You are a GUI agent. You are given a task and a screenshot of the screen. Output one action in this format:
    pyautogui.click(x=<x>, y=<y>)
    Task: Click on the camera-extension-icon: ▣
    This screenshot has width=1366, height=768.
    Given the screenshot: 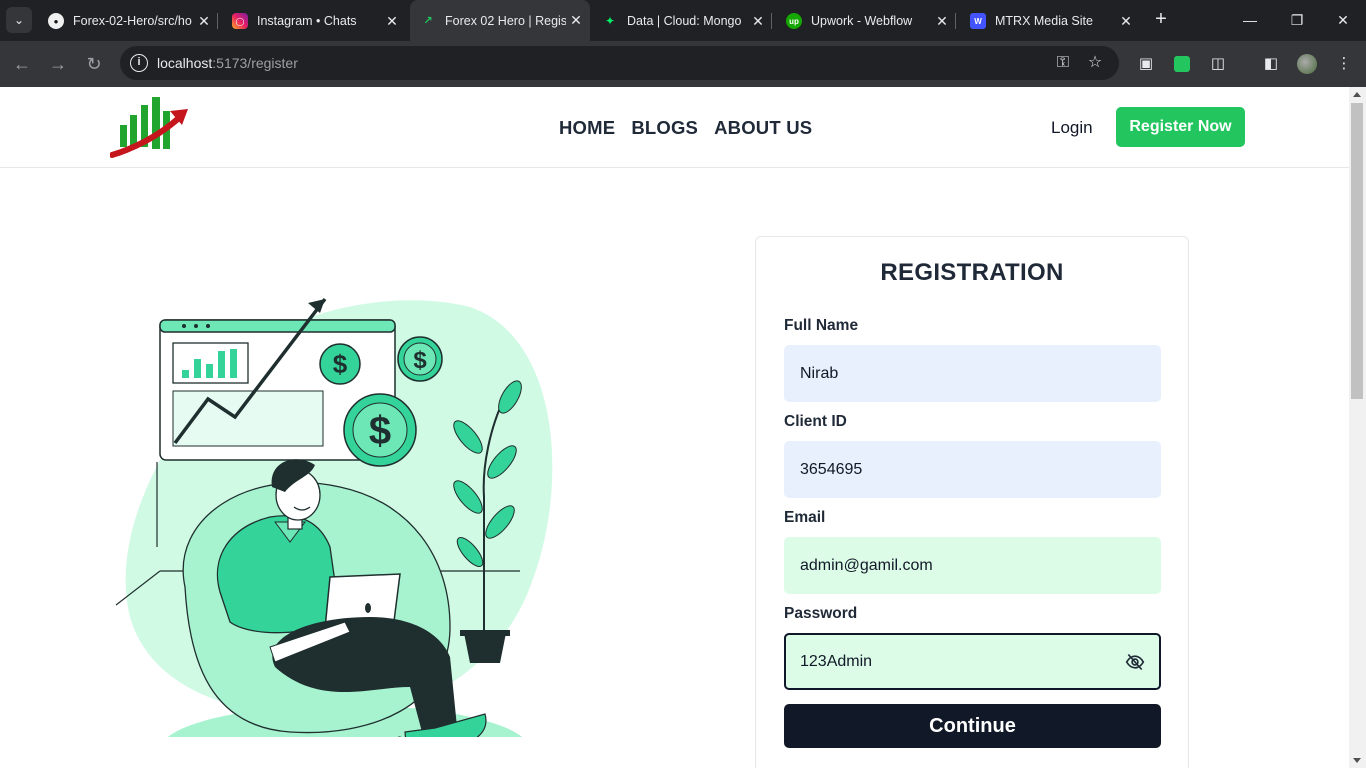 What is the action you would take?
    pyautogui.click(x=1146, y=64)
    